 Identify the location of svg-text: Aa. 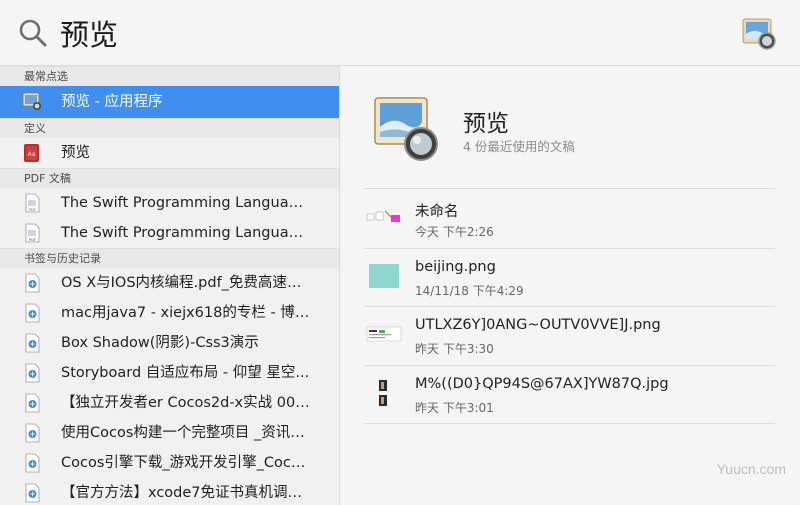
(32, 154).